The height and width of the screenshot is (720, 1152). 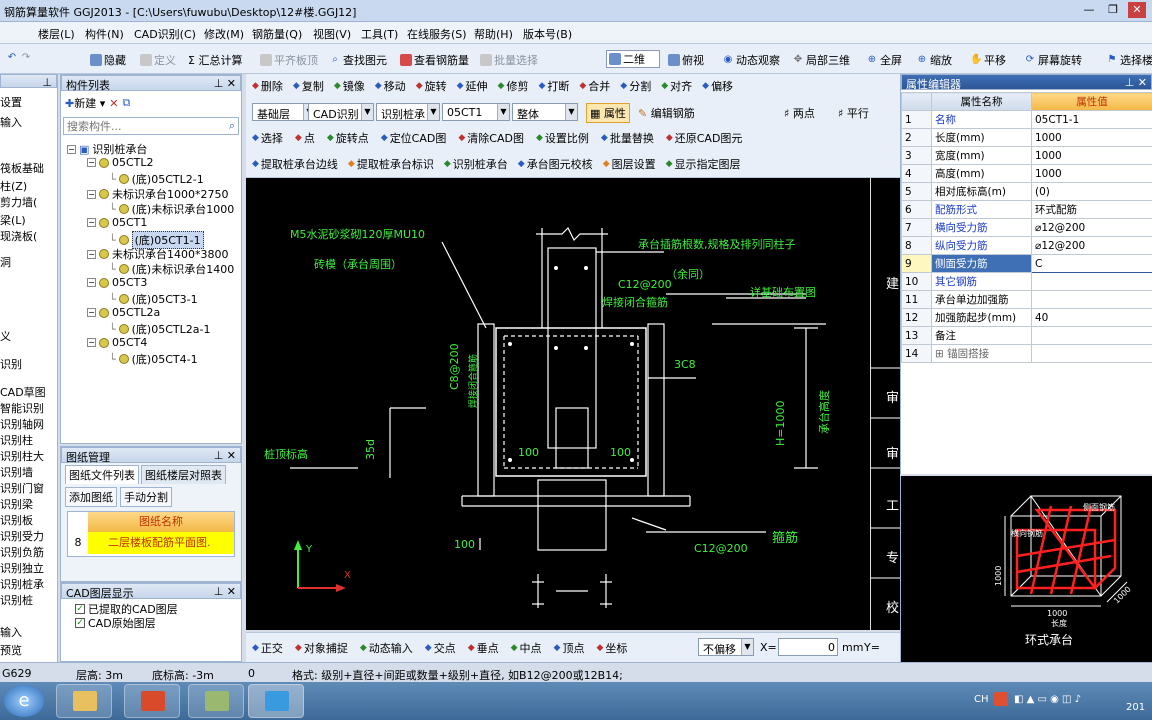 I want to click on checkbox-icon: ✓, so click(x=80, y=609).